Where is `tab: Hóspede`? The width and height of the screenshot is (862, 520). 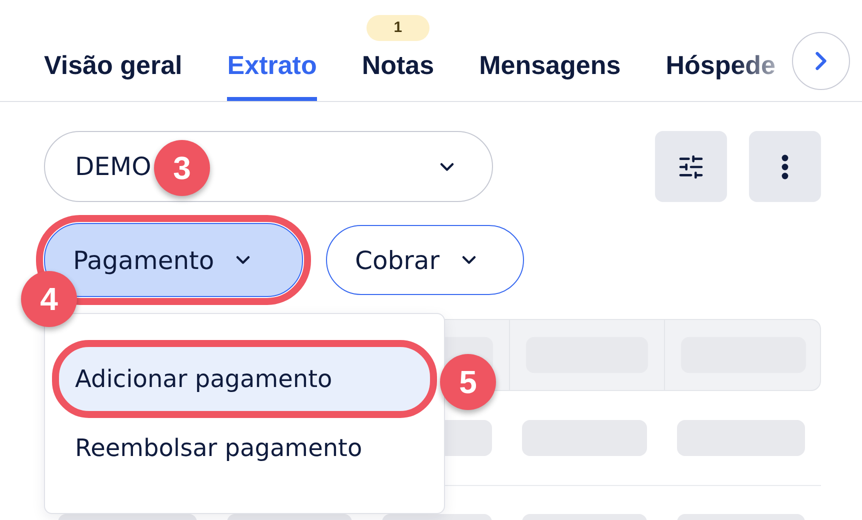
tab: Hóspede is located at coordinates (721, 75).